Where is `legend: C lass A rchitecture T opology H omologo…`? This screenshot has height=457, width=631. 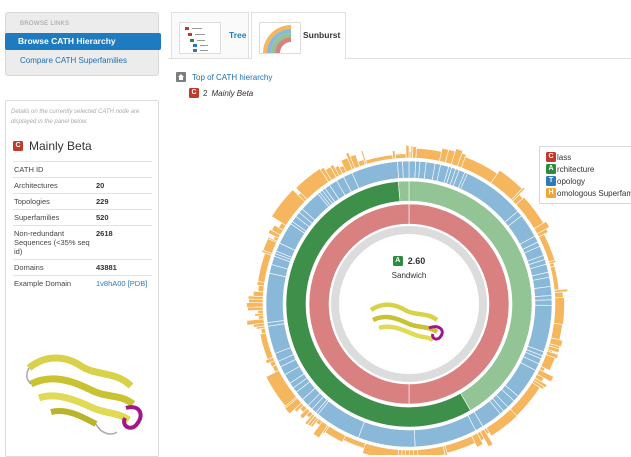
legend: C lass A rchitecture T opology H omologo… is located at coordinates (585, 175).